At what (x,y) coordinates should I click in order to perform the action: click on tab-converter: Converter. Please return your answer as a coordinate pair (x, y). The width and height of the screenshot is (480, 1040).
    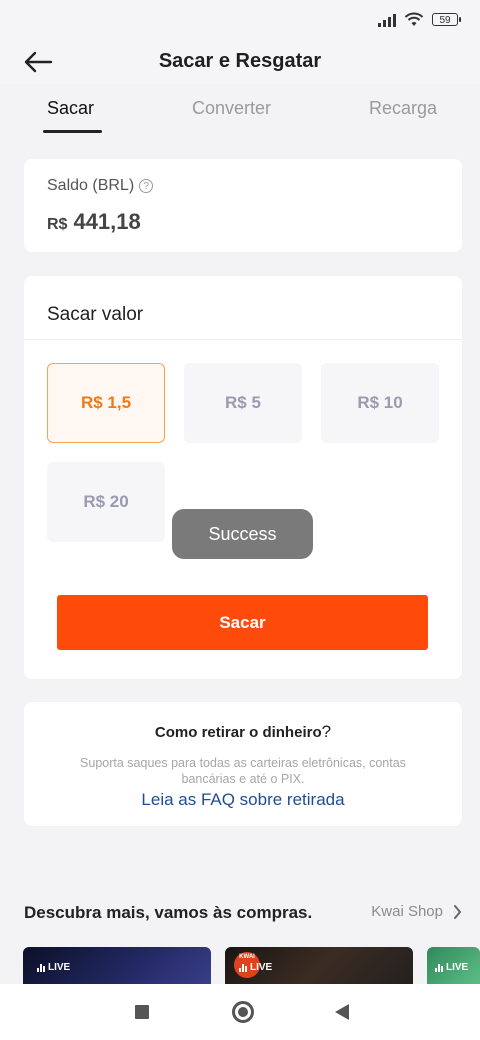
    Looking at the image, I should click on (231, 108).